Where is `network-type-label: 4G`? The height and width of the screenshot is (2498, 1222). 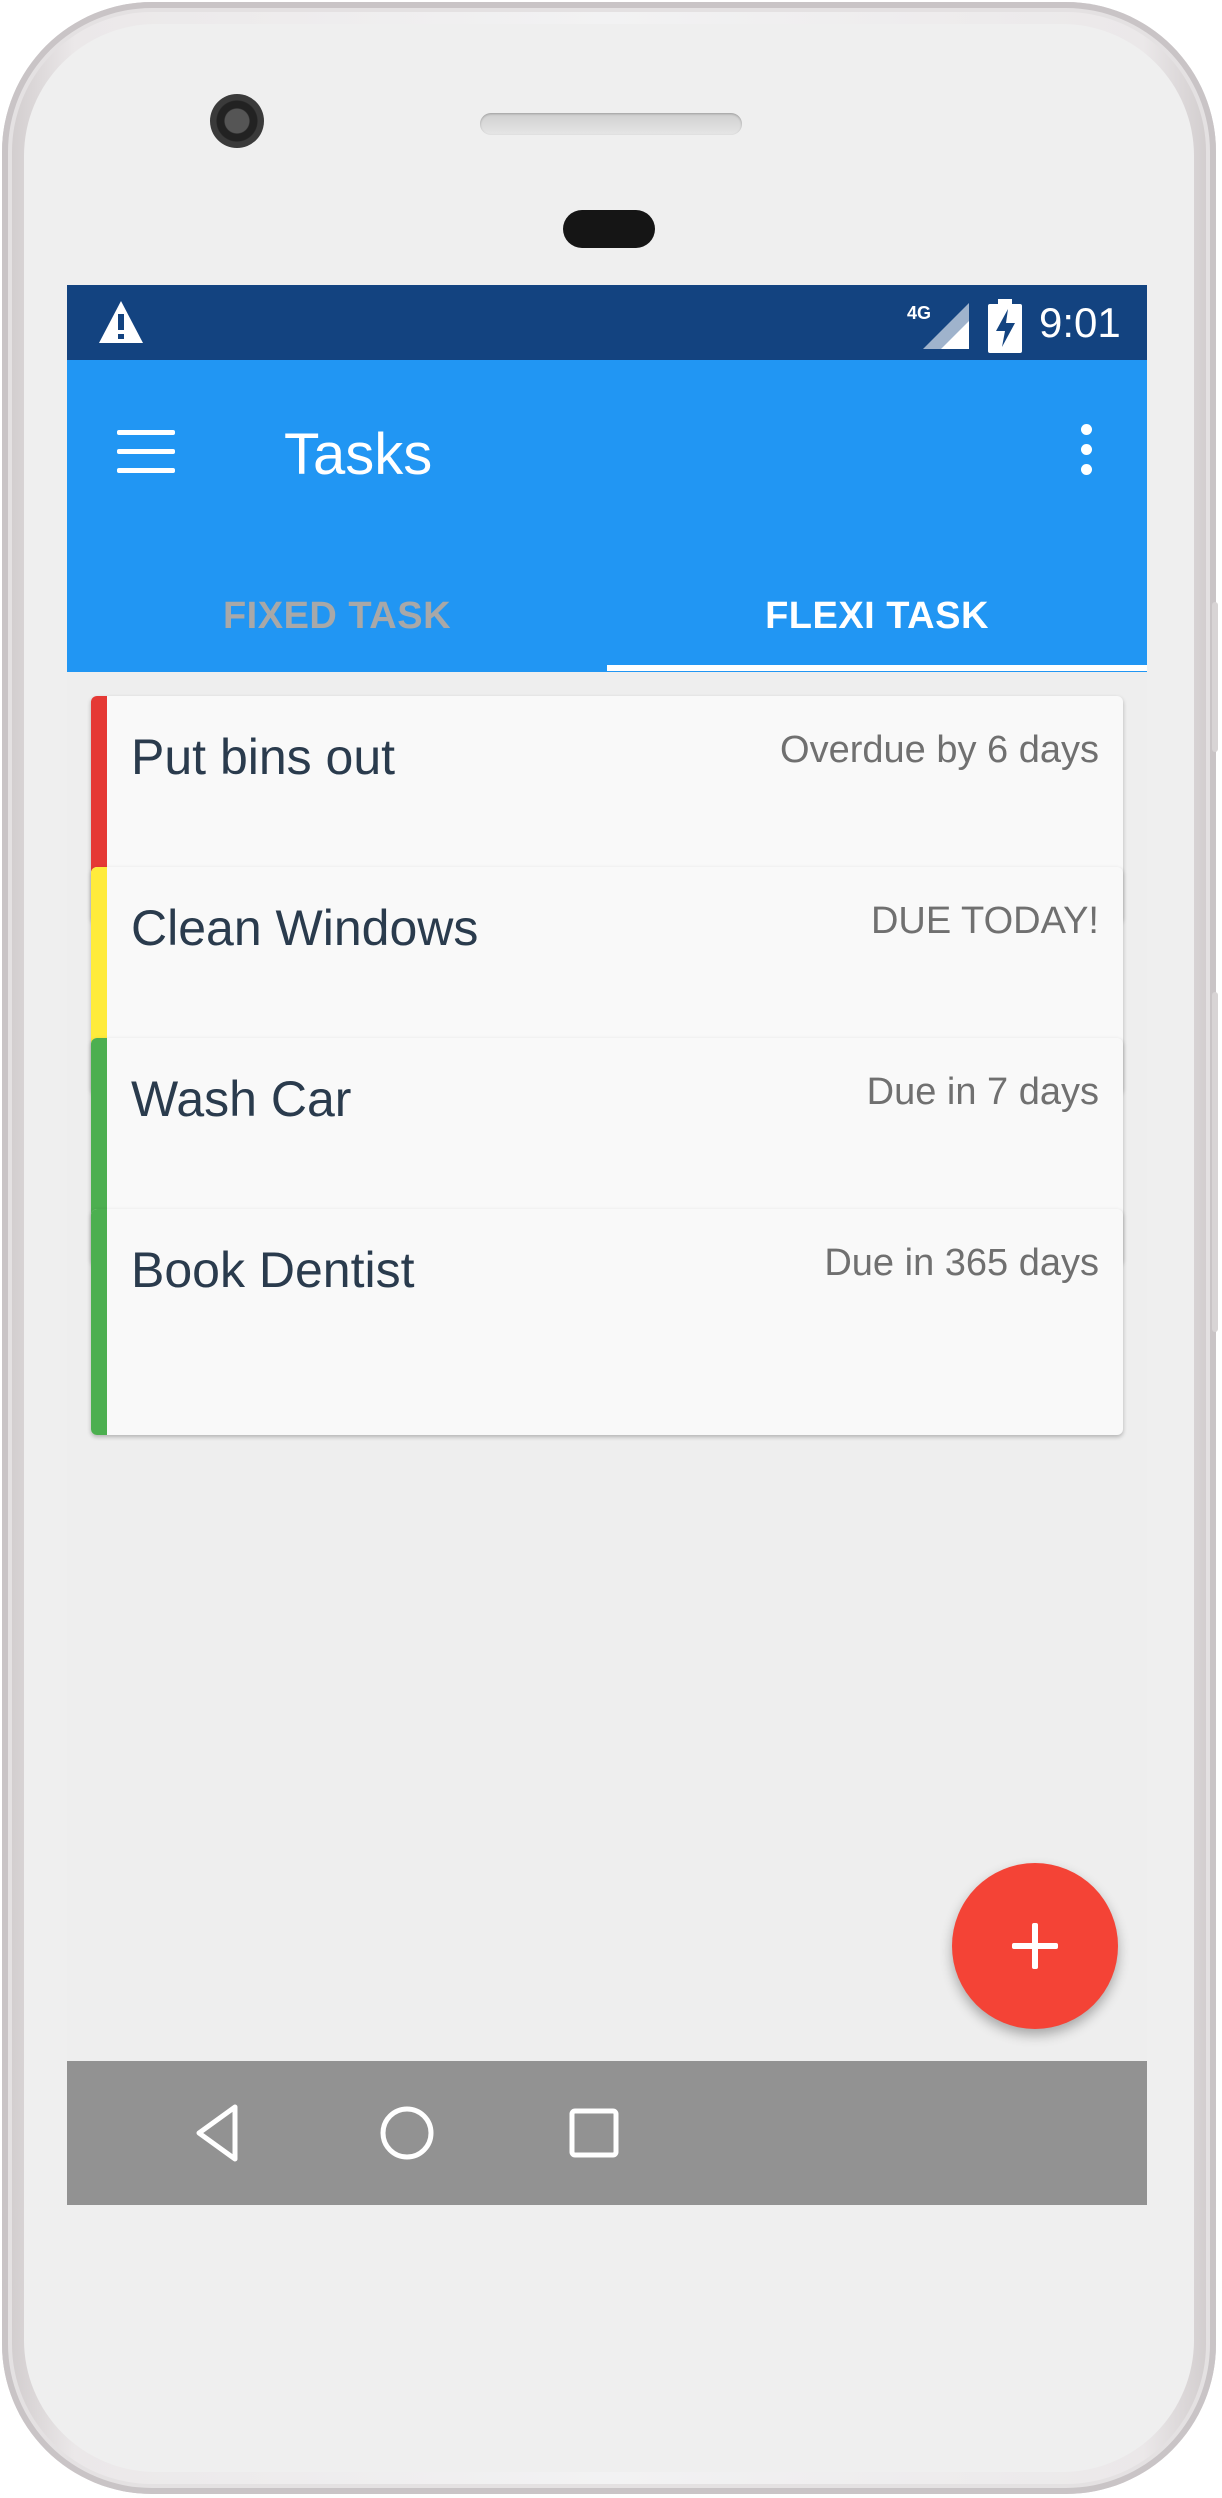 network-type-label: 4G is located at coordinates (919, 313).